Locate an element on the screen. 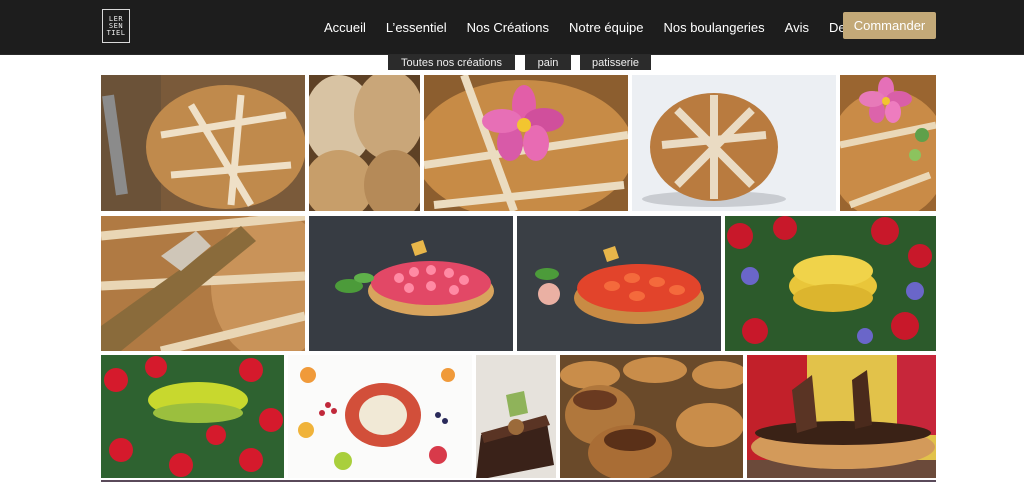 The image size is (1024, 482). nav-equipe: Notre équipe is located at coordinates (606, 27).